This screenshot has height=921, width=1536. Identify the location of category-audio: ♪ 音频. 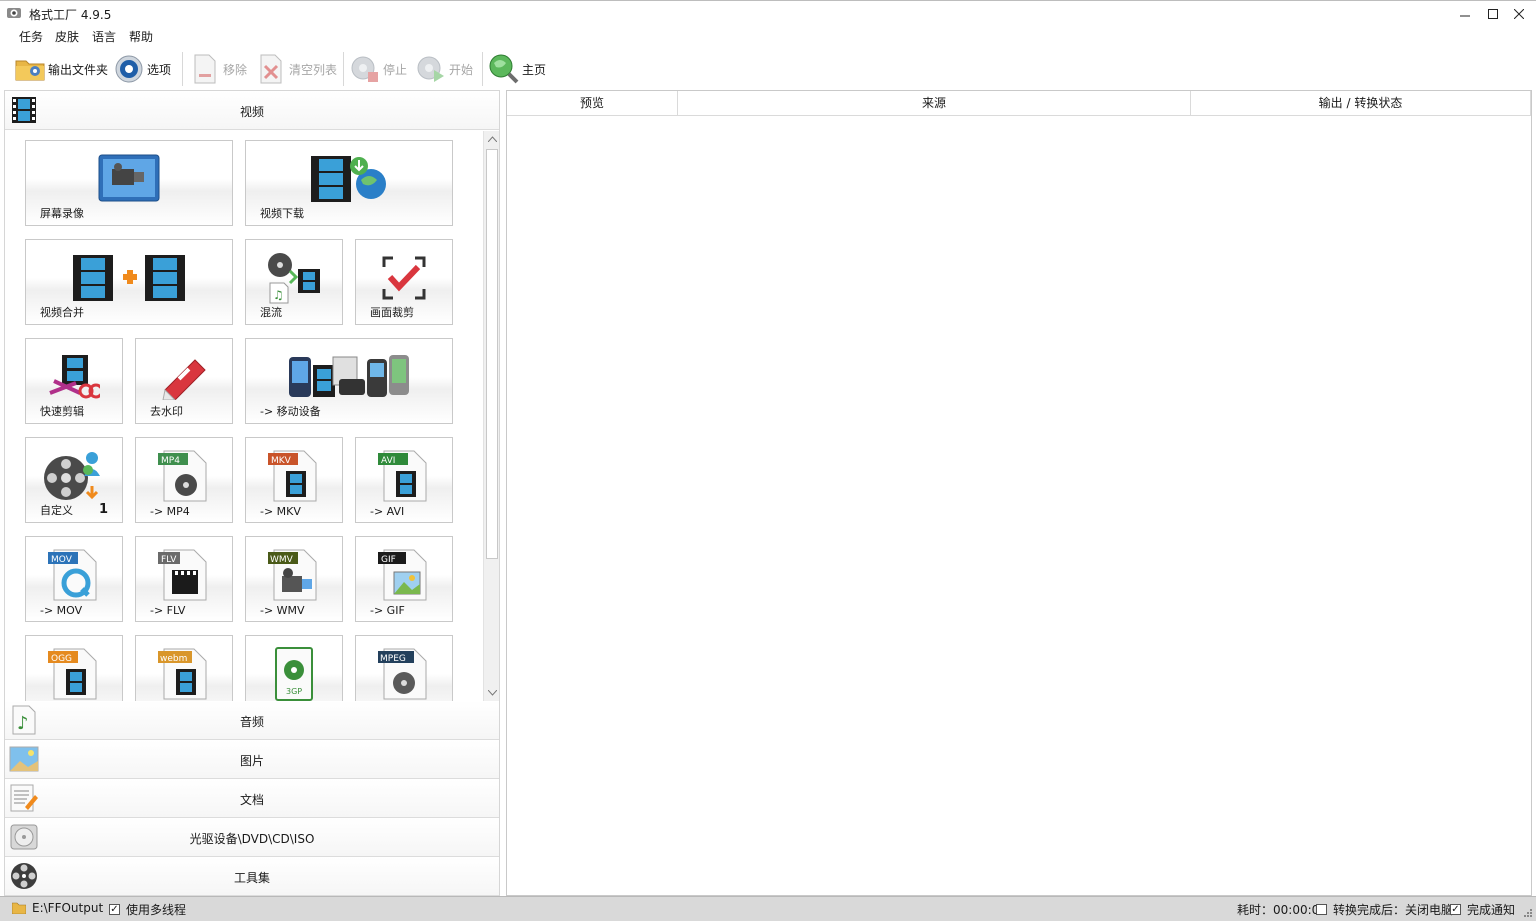
(252, 720).